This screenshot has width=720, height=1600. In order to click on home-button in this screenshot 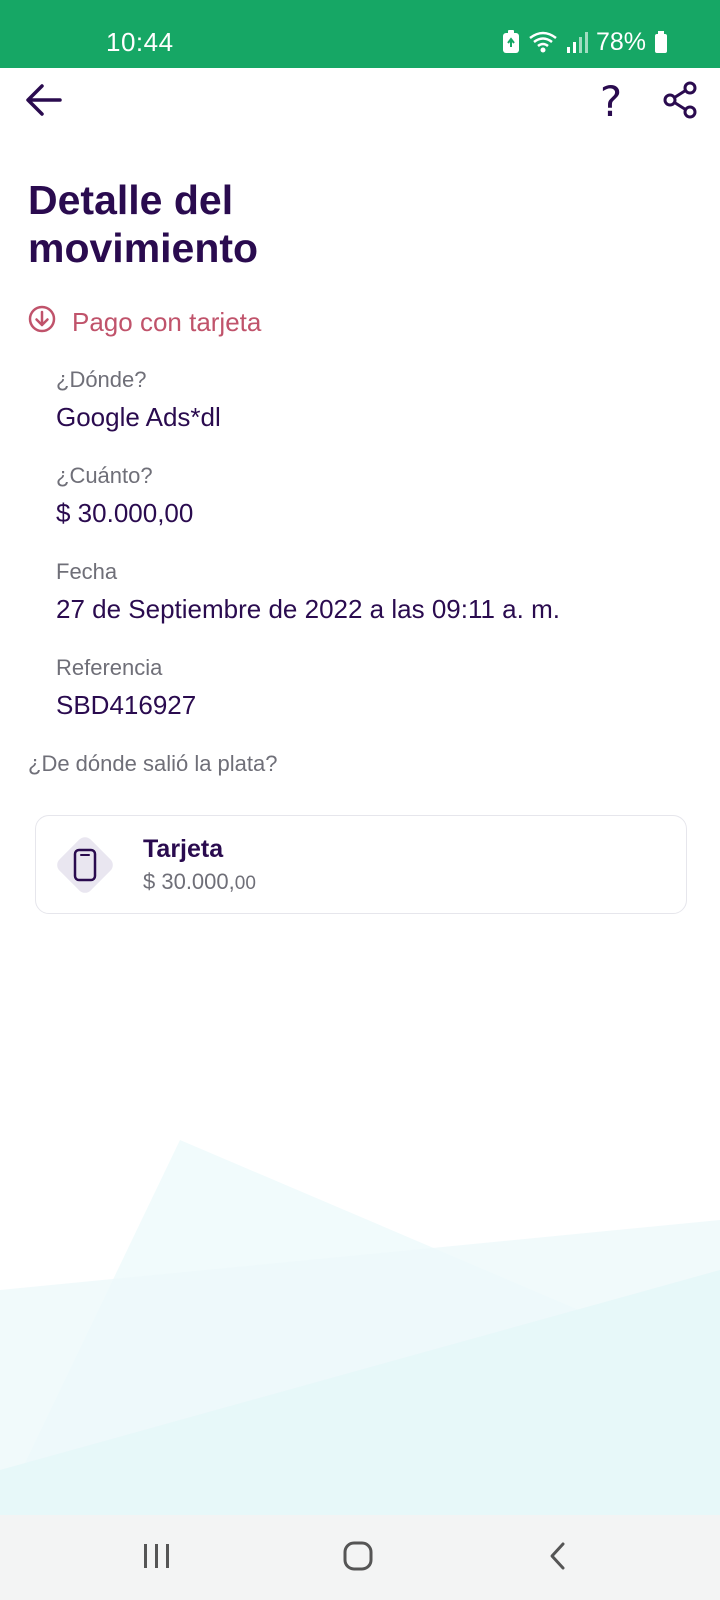, I will do `click(358, 1558)`.